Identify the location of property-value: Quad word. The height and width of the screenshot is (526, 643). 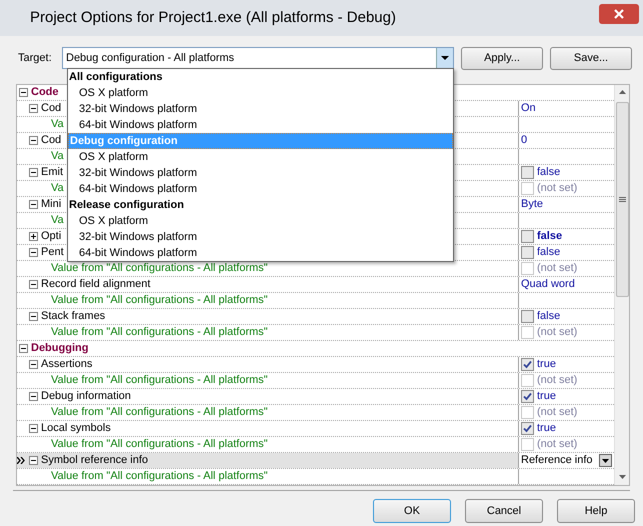
(548, 284).